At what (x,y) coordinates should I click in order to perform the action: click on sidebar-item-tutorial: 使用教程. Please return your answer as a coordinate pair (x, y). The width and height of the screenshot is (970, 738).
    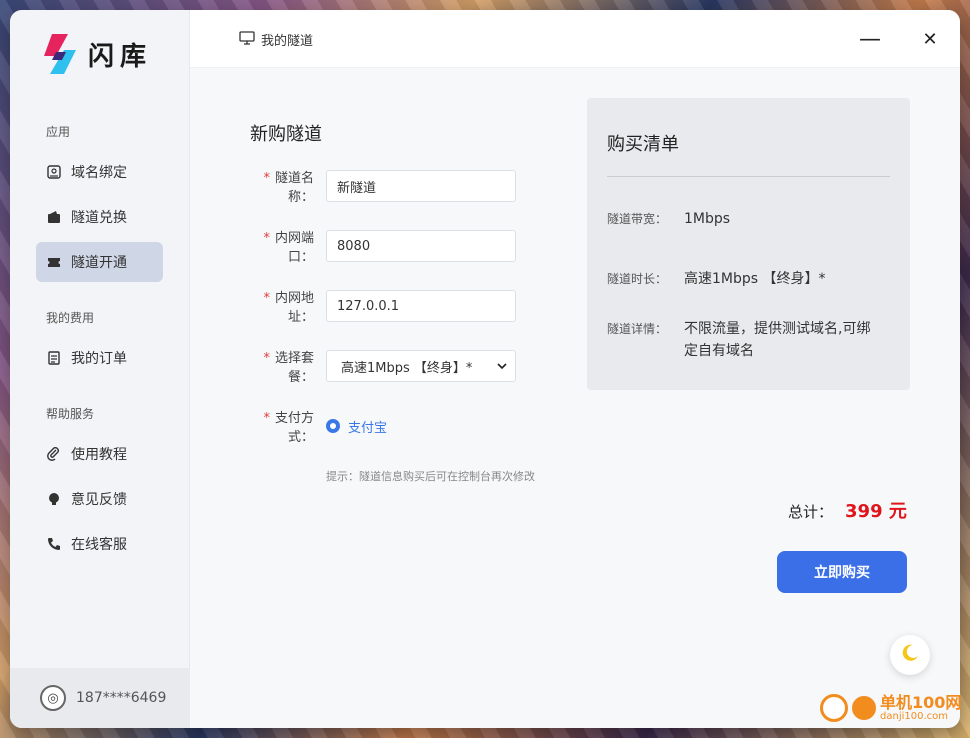
    Looking at the image, I should click on (99, 454).